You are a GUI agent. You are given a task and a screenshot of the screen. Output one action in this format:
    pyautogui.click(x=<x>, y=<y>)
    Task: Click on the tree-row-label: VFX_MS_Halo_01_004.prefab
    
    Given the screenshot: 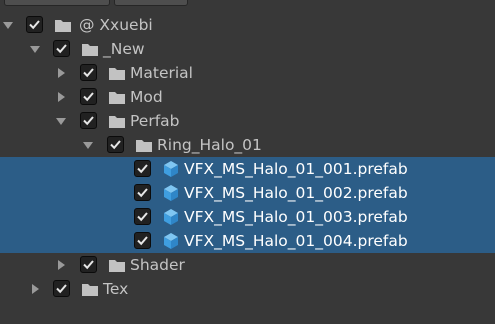 What is the action you would take?
    pyautogui.click(x=296, y=241)
    